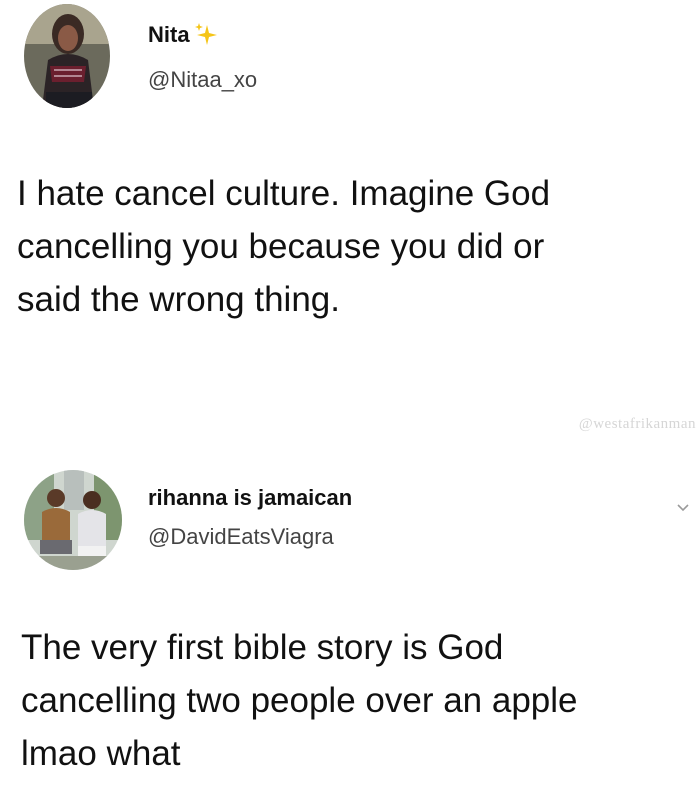  What do you see at coordinates (241, 537) in the screenshot?
I see `handle: @DavidEatsViagra` at bounding box center [241, 537].